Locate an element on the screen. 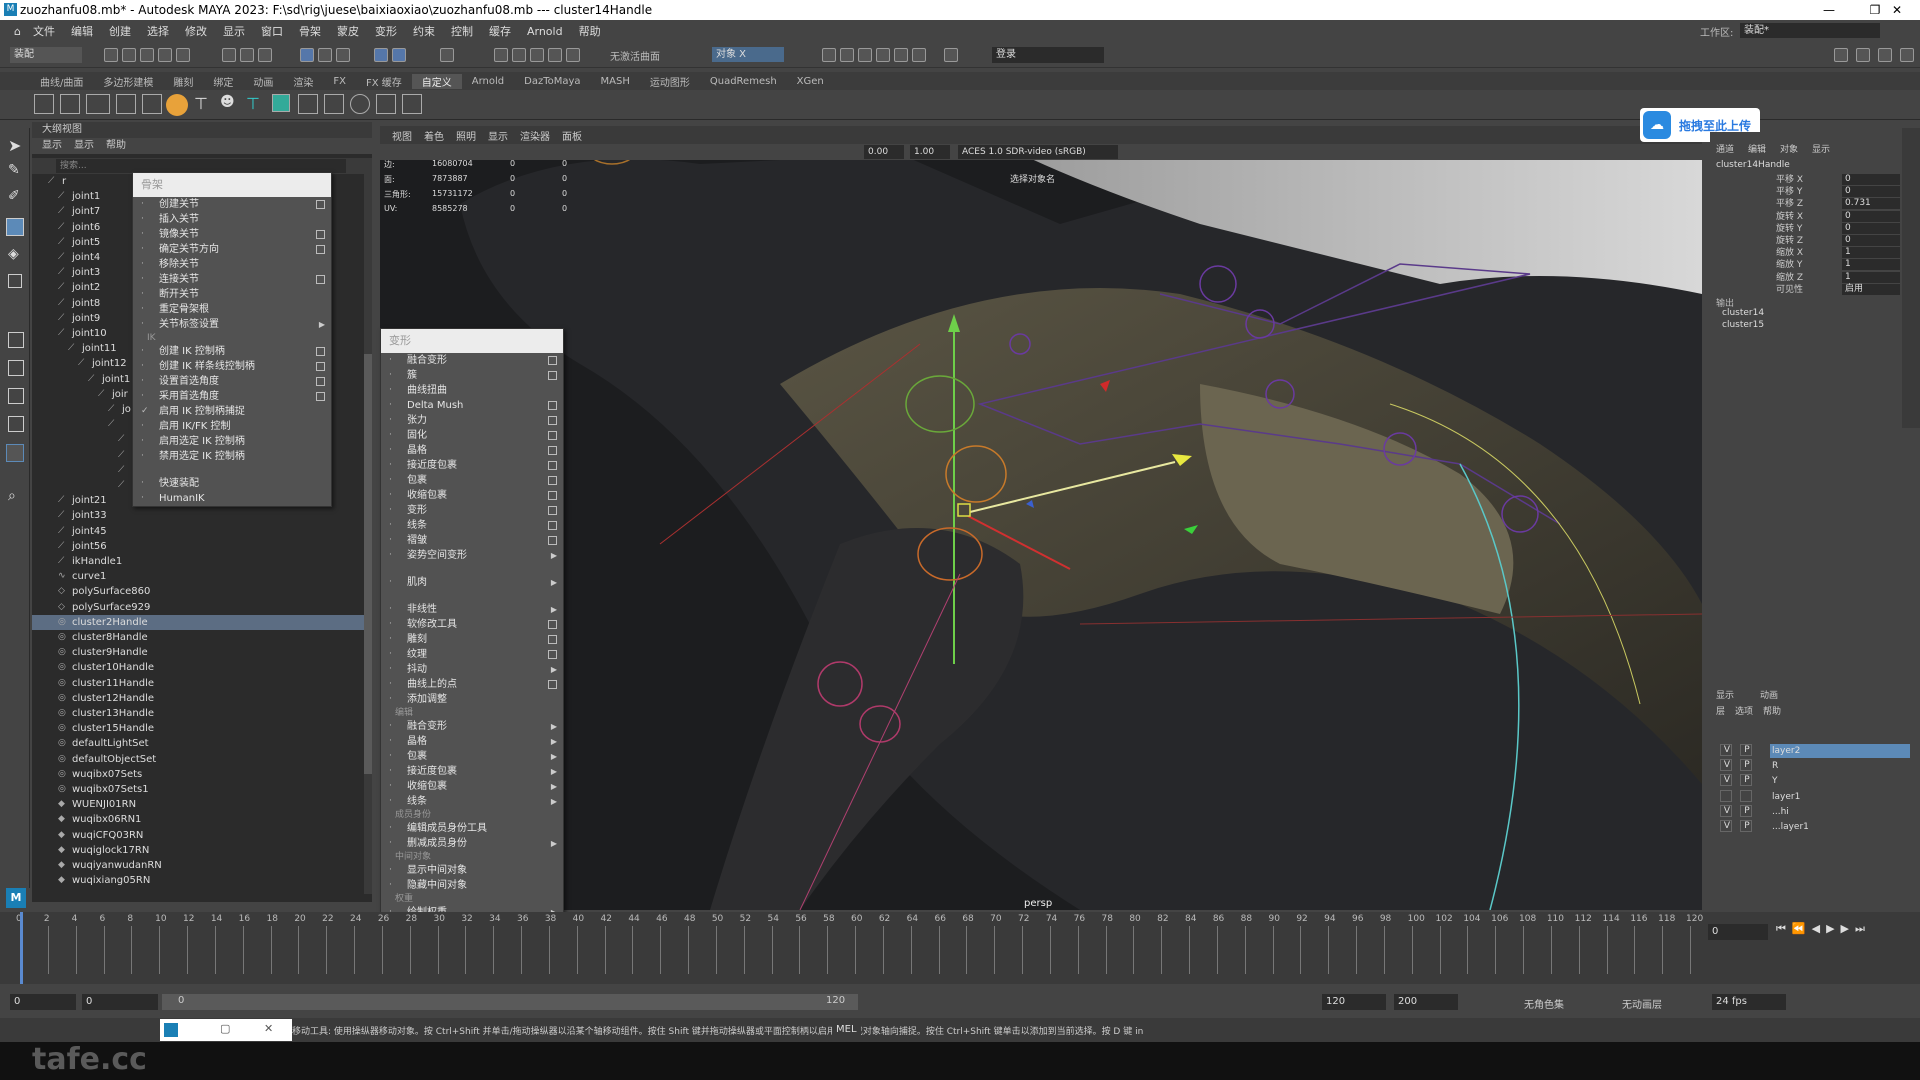 Image resolution: width=1920 pixels, height=1080 pixels. deform-menu-item: · 软修改工具 is located at coordinates (472, 624).